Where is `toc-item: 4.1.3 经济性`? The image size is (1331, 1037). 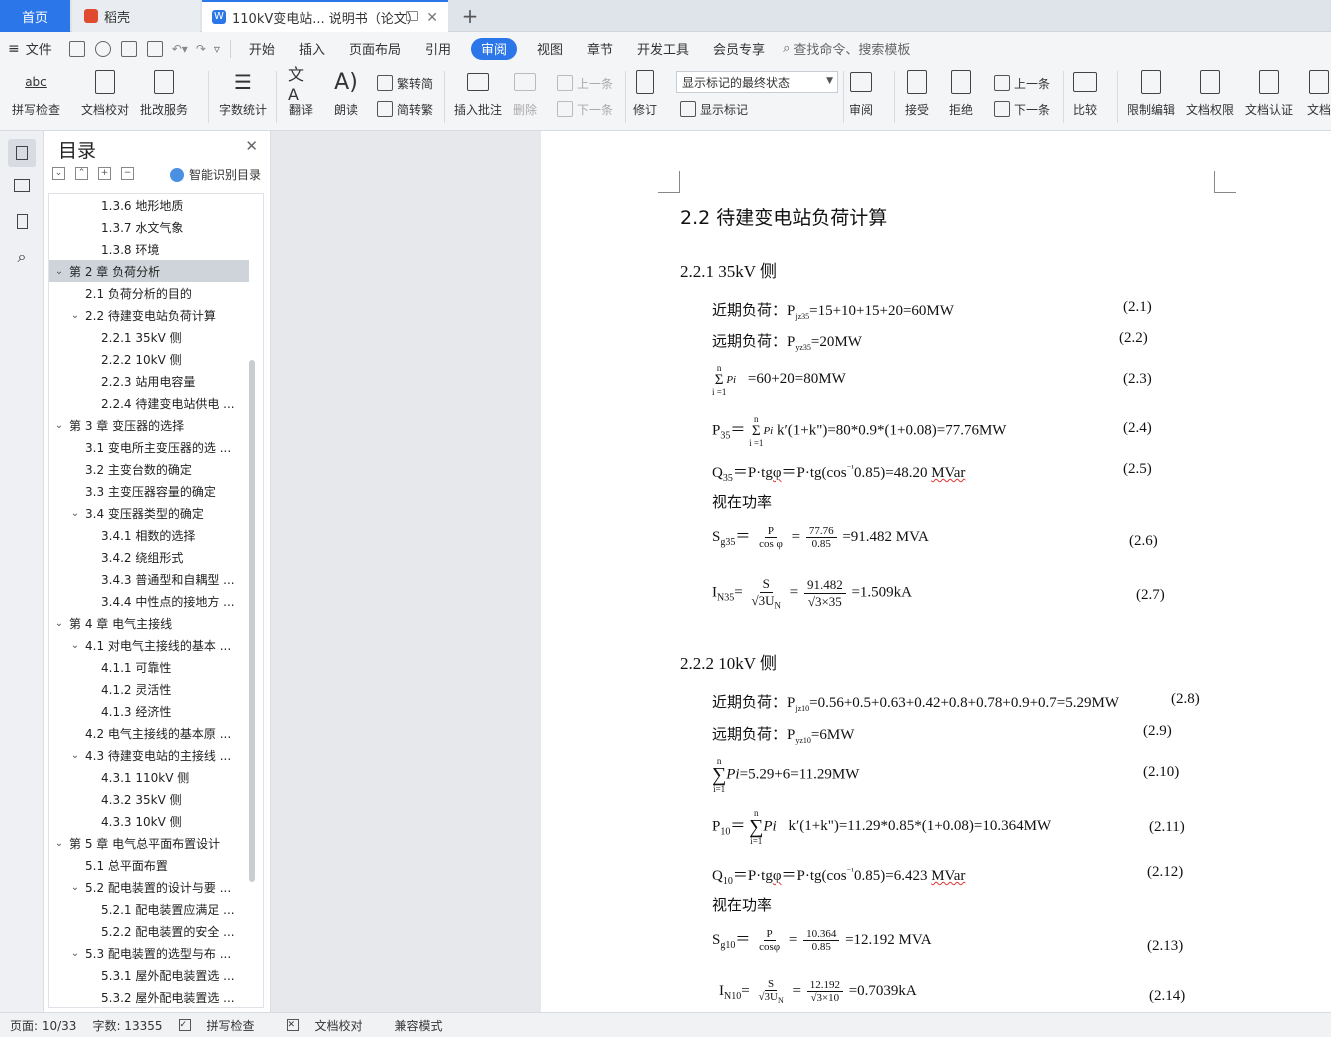 toc-item: 4.1.3 经济性 is located at coordinates (149, 711).